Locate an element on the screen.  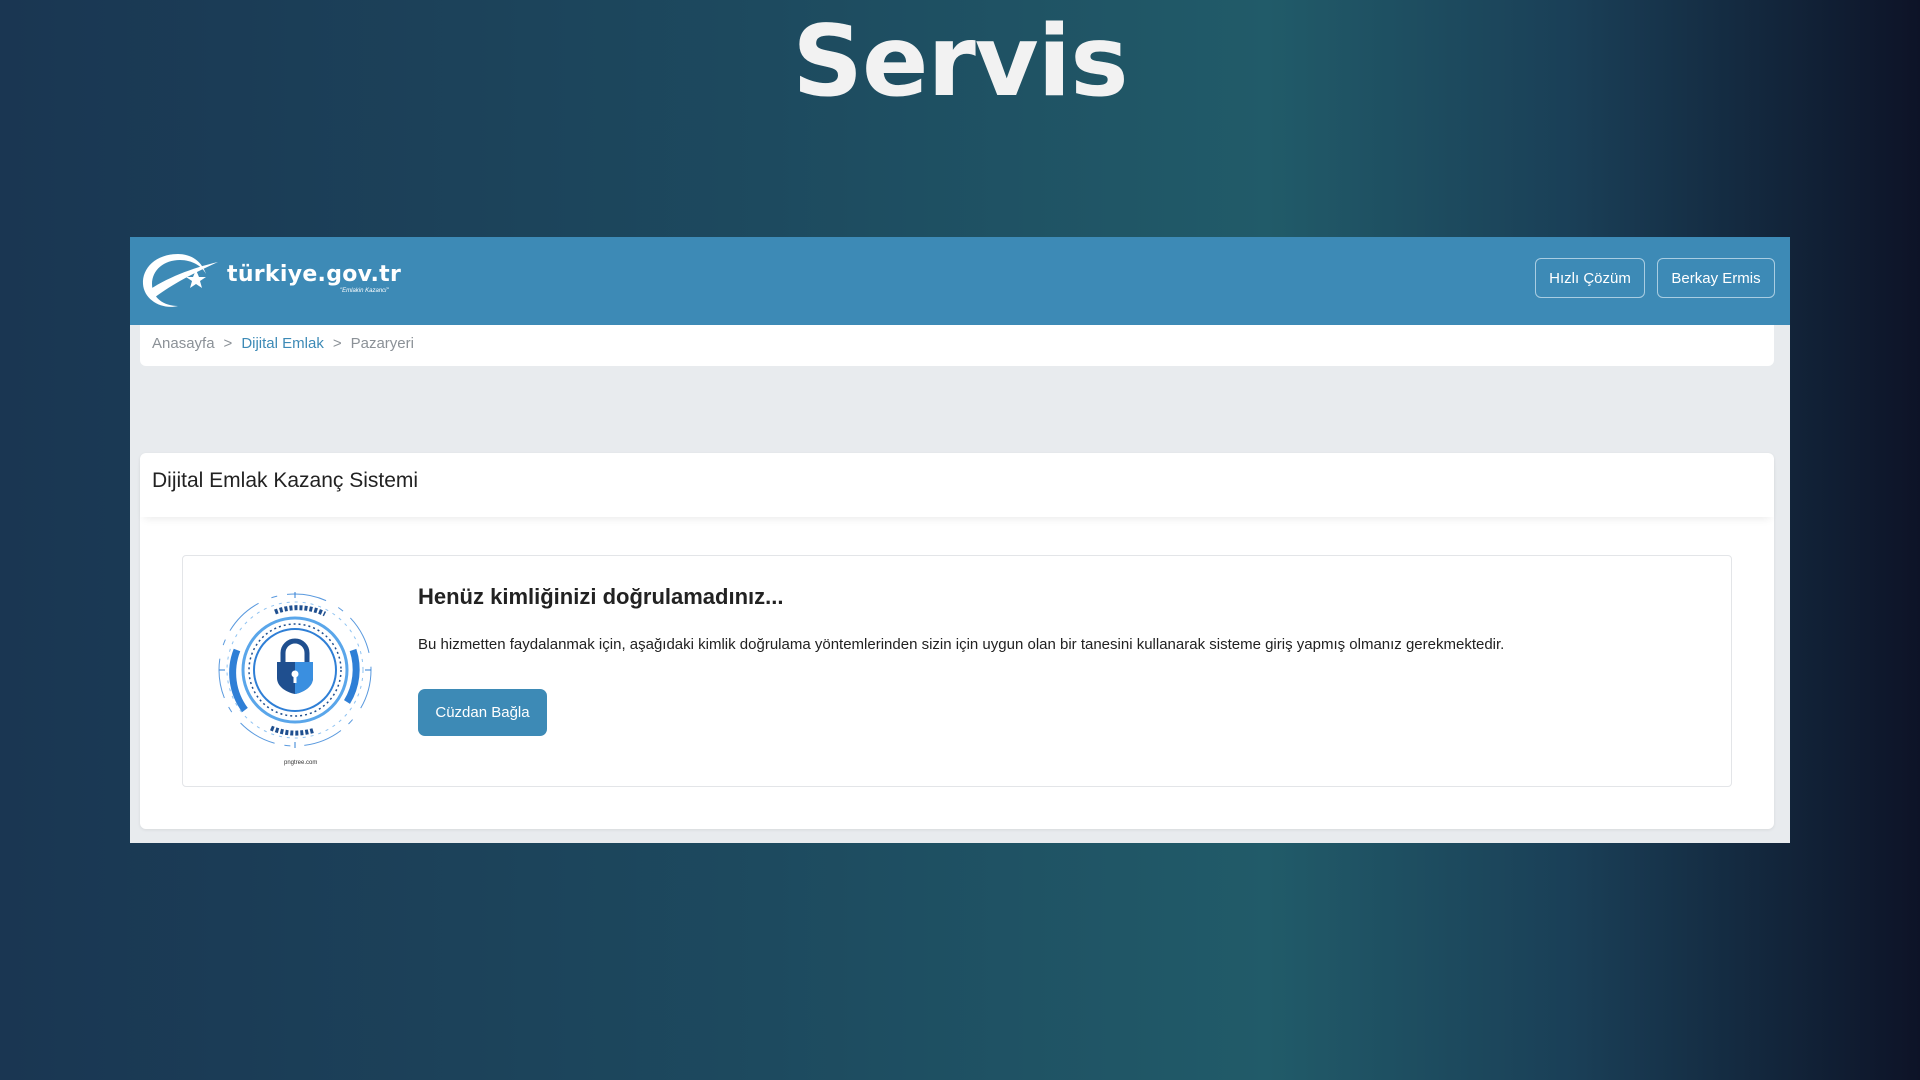
lock-shield-icon is located at coordinates (295, 670).